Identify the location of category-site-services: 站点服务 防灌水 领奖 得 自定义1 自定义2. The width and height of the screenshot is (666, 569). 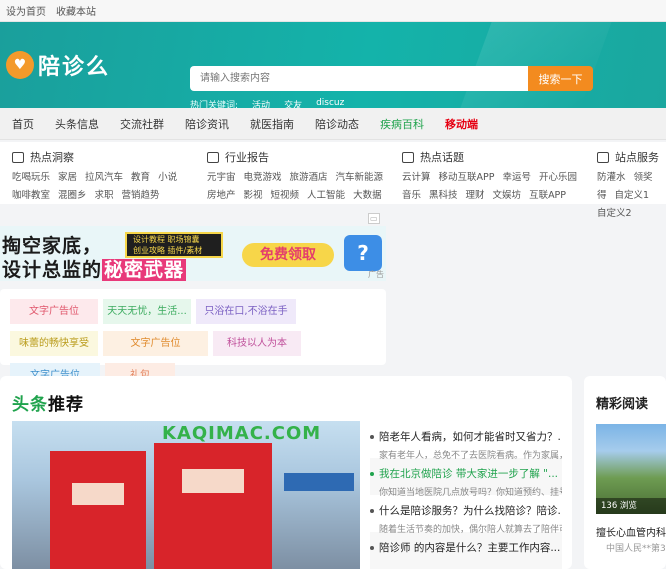
(625, 180).